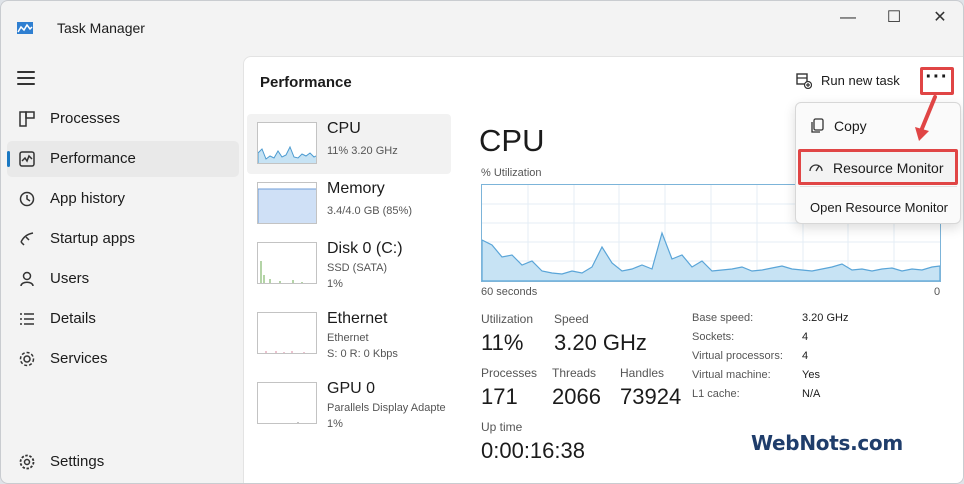  Describe the element at coordinates (937, 292) in the screenshot. I see `graph-time-end-label: 0` at that location.